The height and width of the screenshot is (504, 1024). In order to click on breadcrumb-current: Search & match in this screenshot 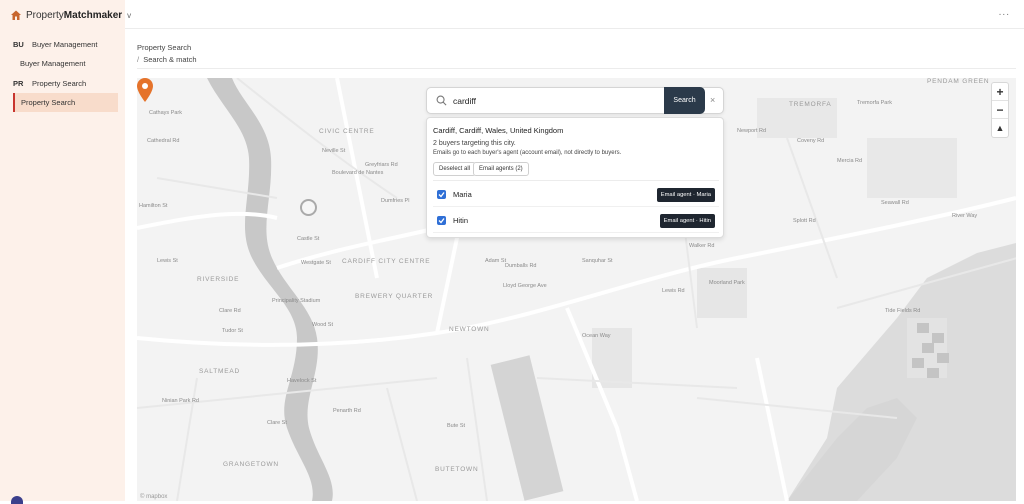, I will do `click(170, 59)`.